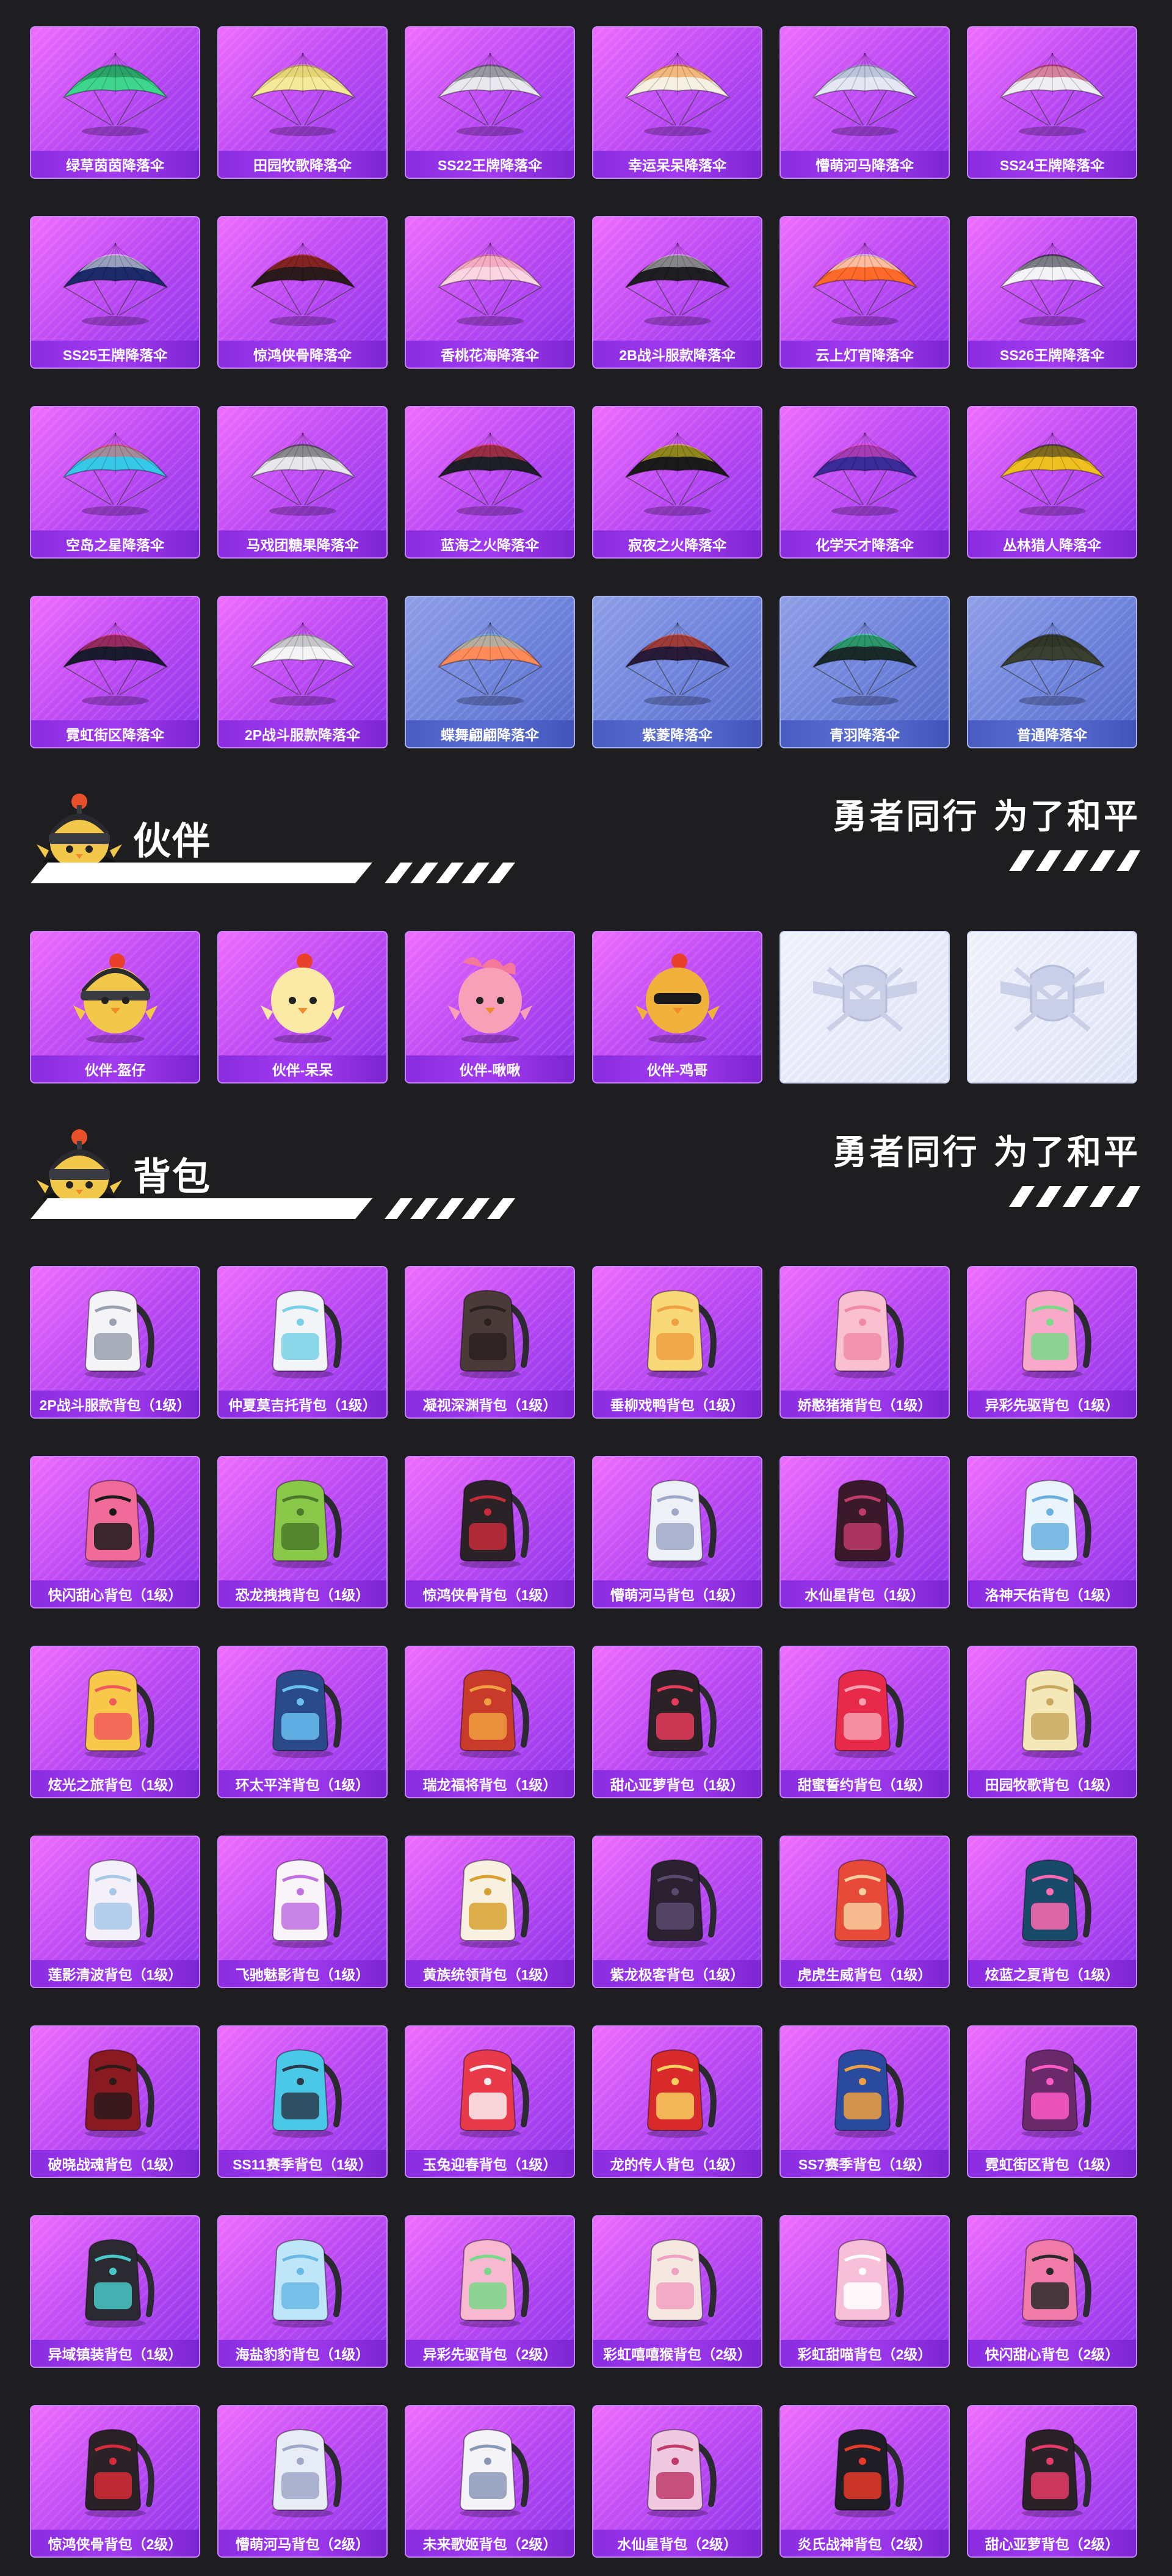 The width and height of the screenshot is (1172, 2576). What do you see at coordinates (1052, 2291) in the screenshot?
I see `backpack-card: 快闪甜心背包（2级）` at bounding box center [1052, 2291].